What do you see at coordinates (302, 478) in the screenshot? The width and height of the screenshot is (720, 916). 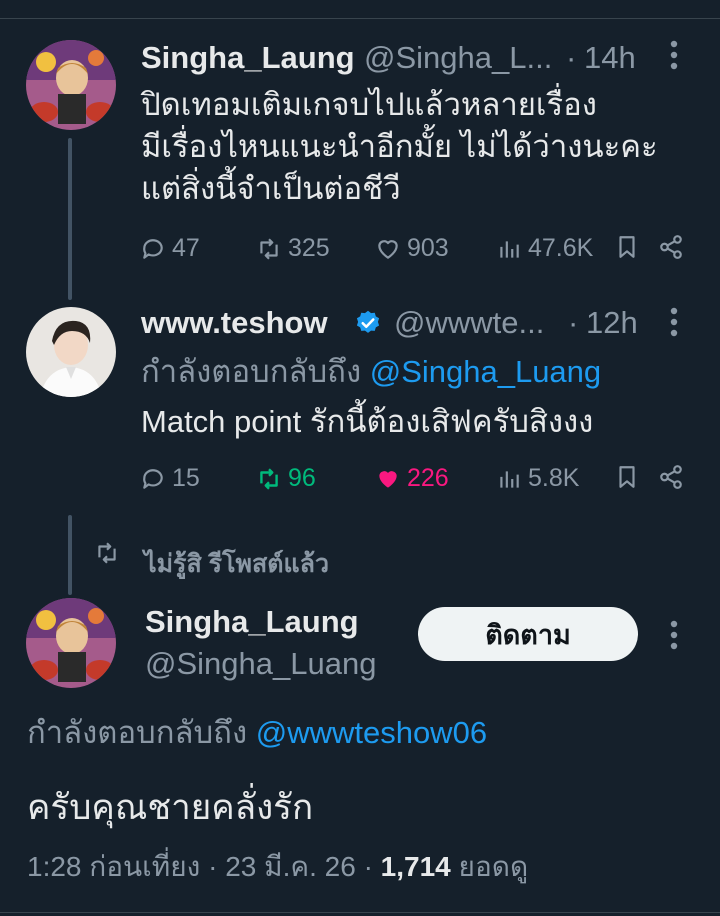 I see `retweet-count: 96` at bounding box center [302, 478].